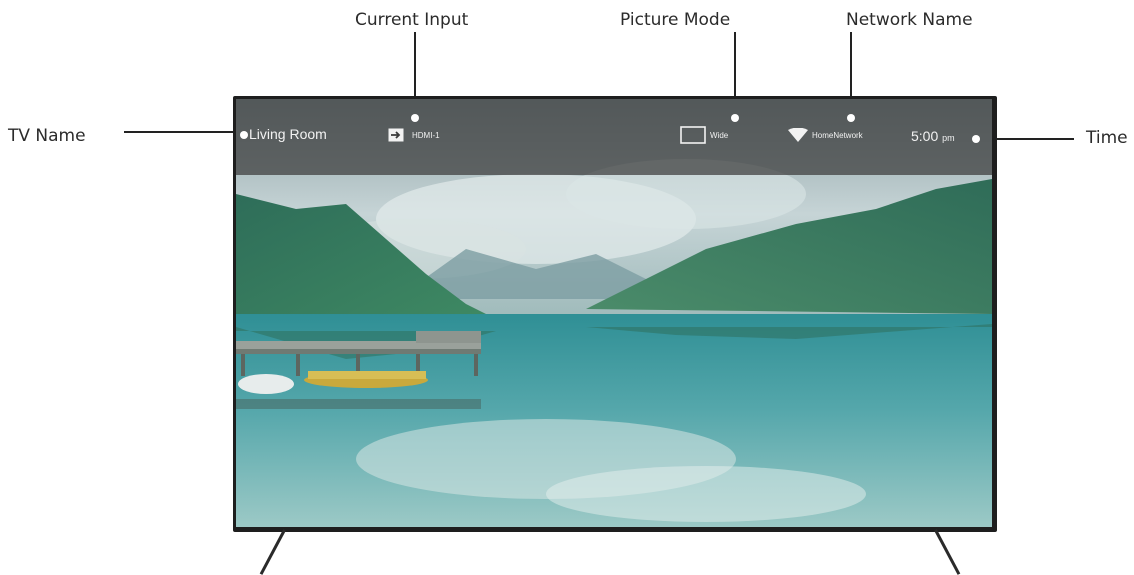 The width and height of the screenshot is (1134, 575). I want to click on callout-time: Time, so click(1107, 138).